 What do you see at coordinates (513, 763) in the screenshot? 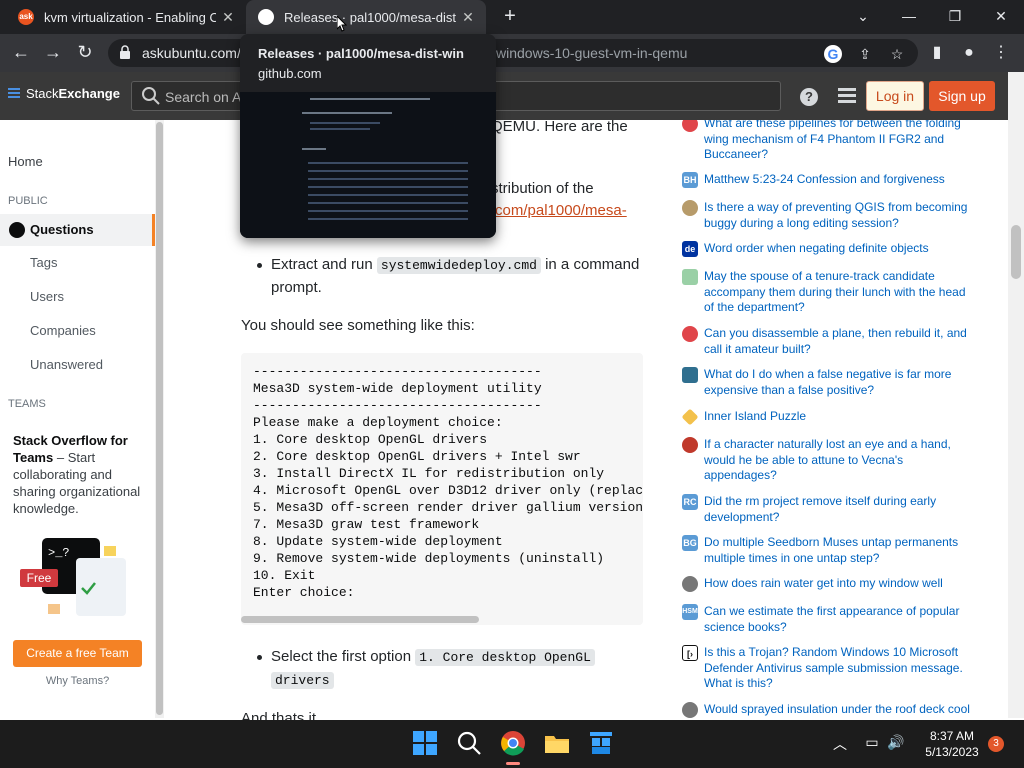
I see `active-app-indicator` at bounding box center [513, 763].